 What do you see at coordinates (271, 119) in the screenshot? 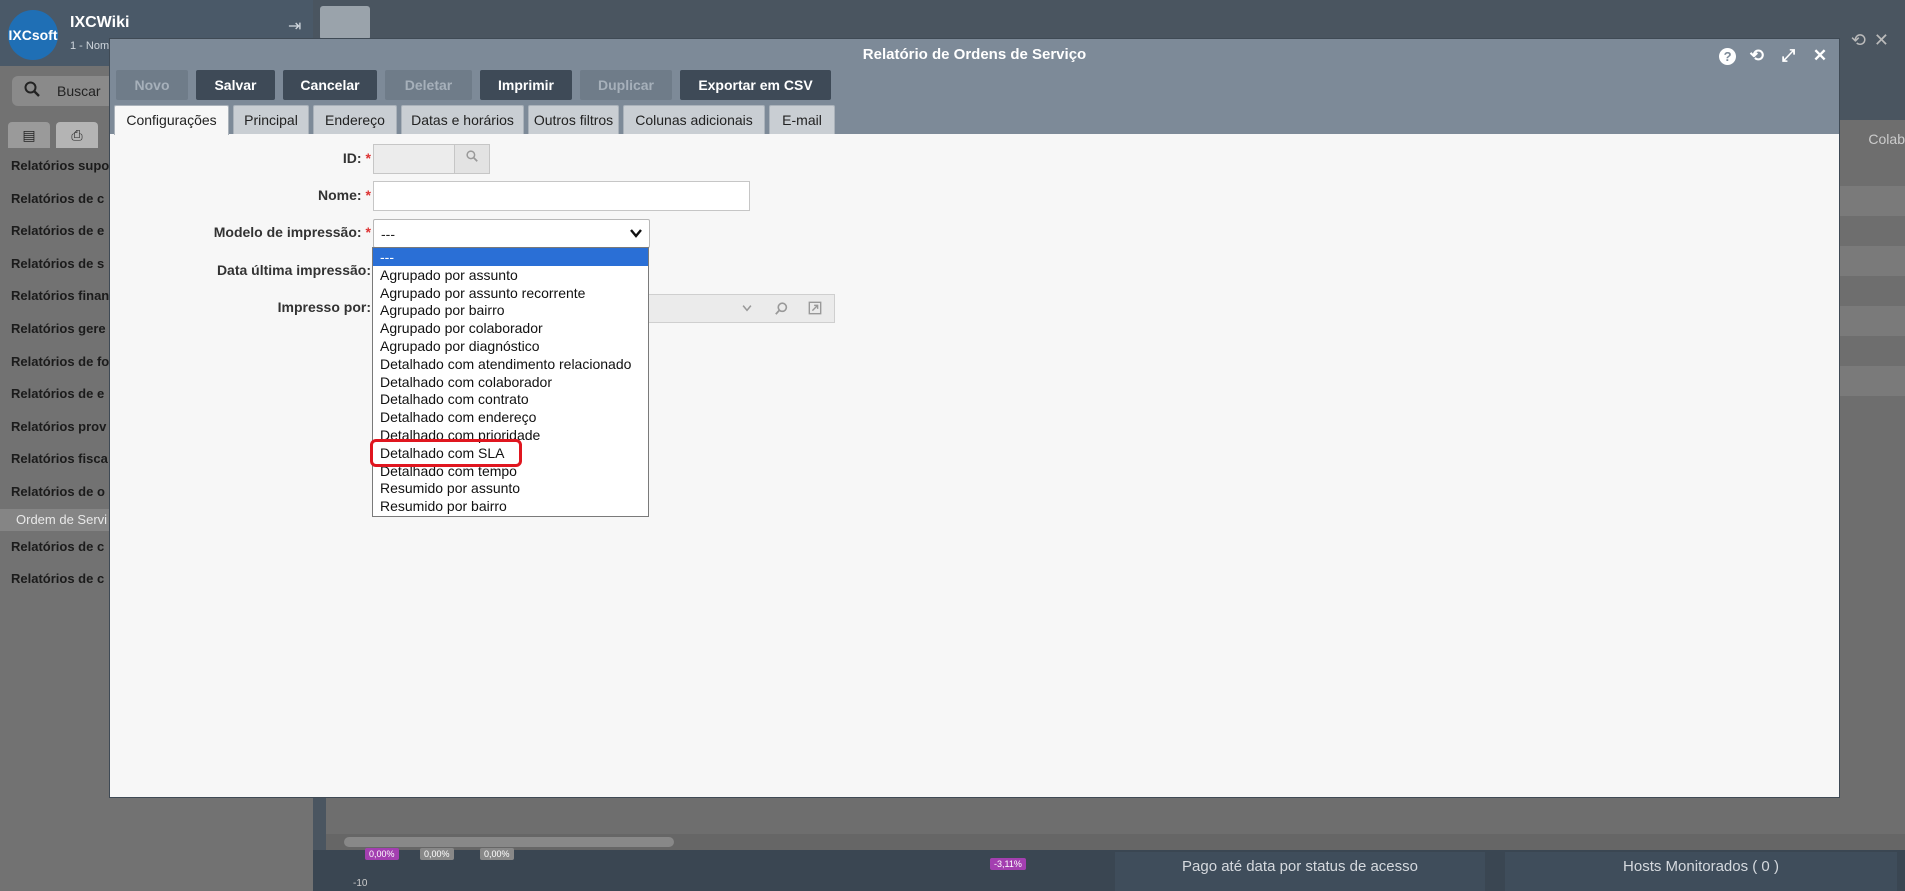
I see `tab-principal: Principal` at bounding box center [271, 119].